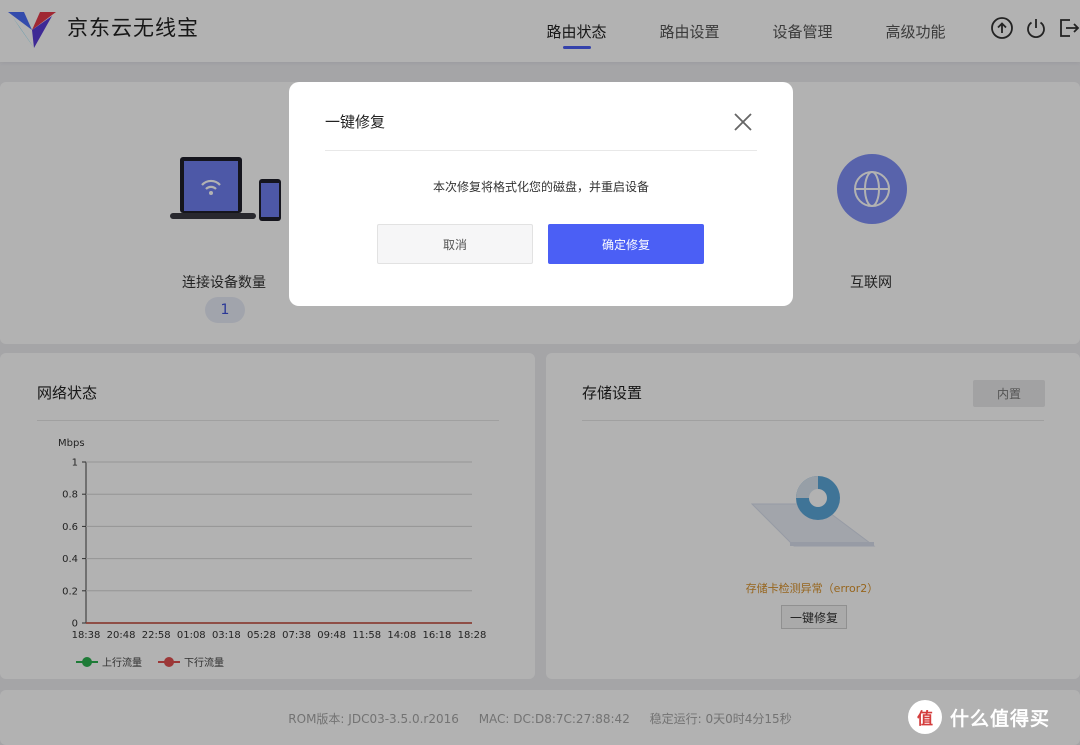  What do you see at coordinates (626, 244) in the screenshot?
I see `confirm-repair-button: 确定修复` at bounding box center [626, 244].